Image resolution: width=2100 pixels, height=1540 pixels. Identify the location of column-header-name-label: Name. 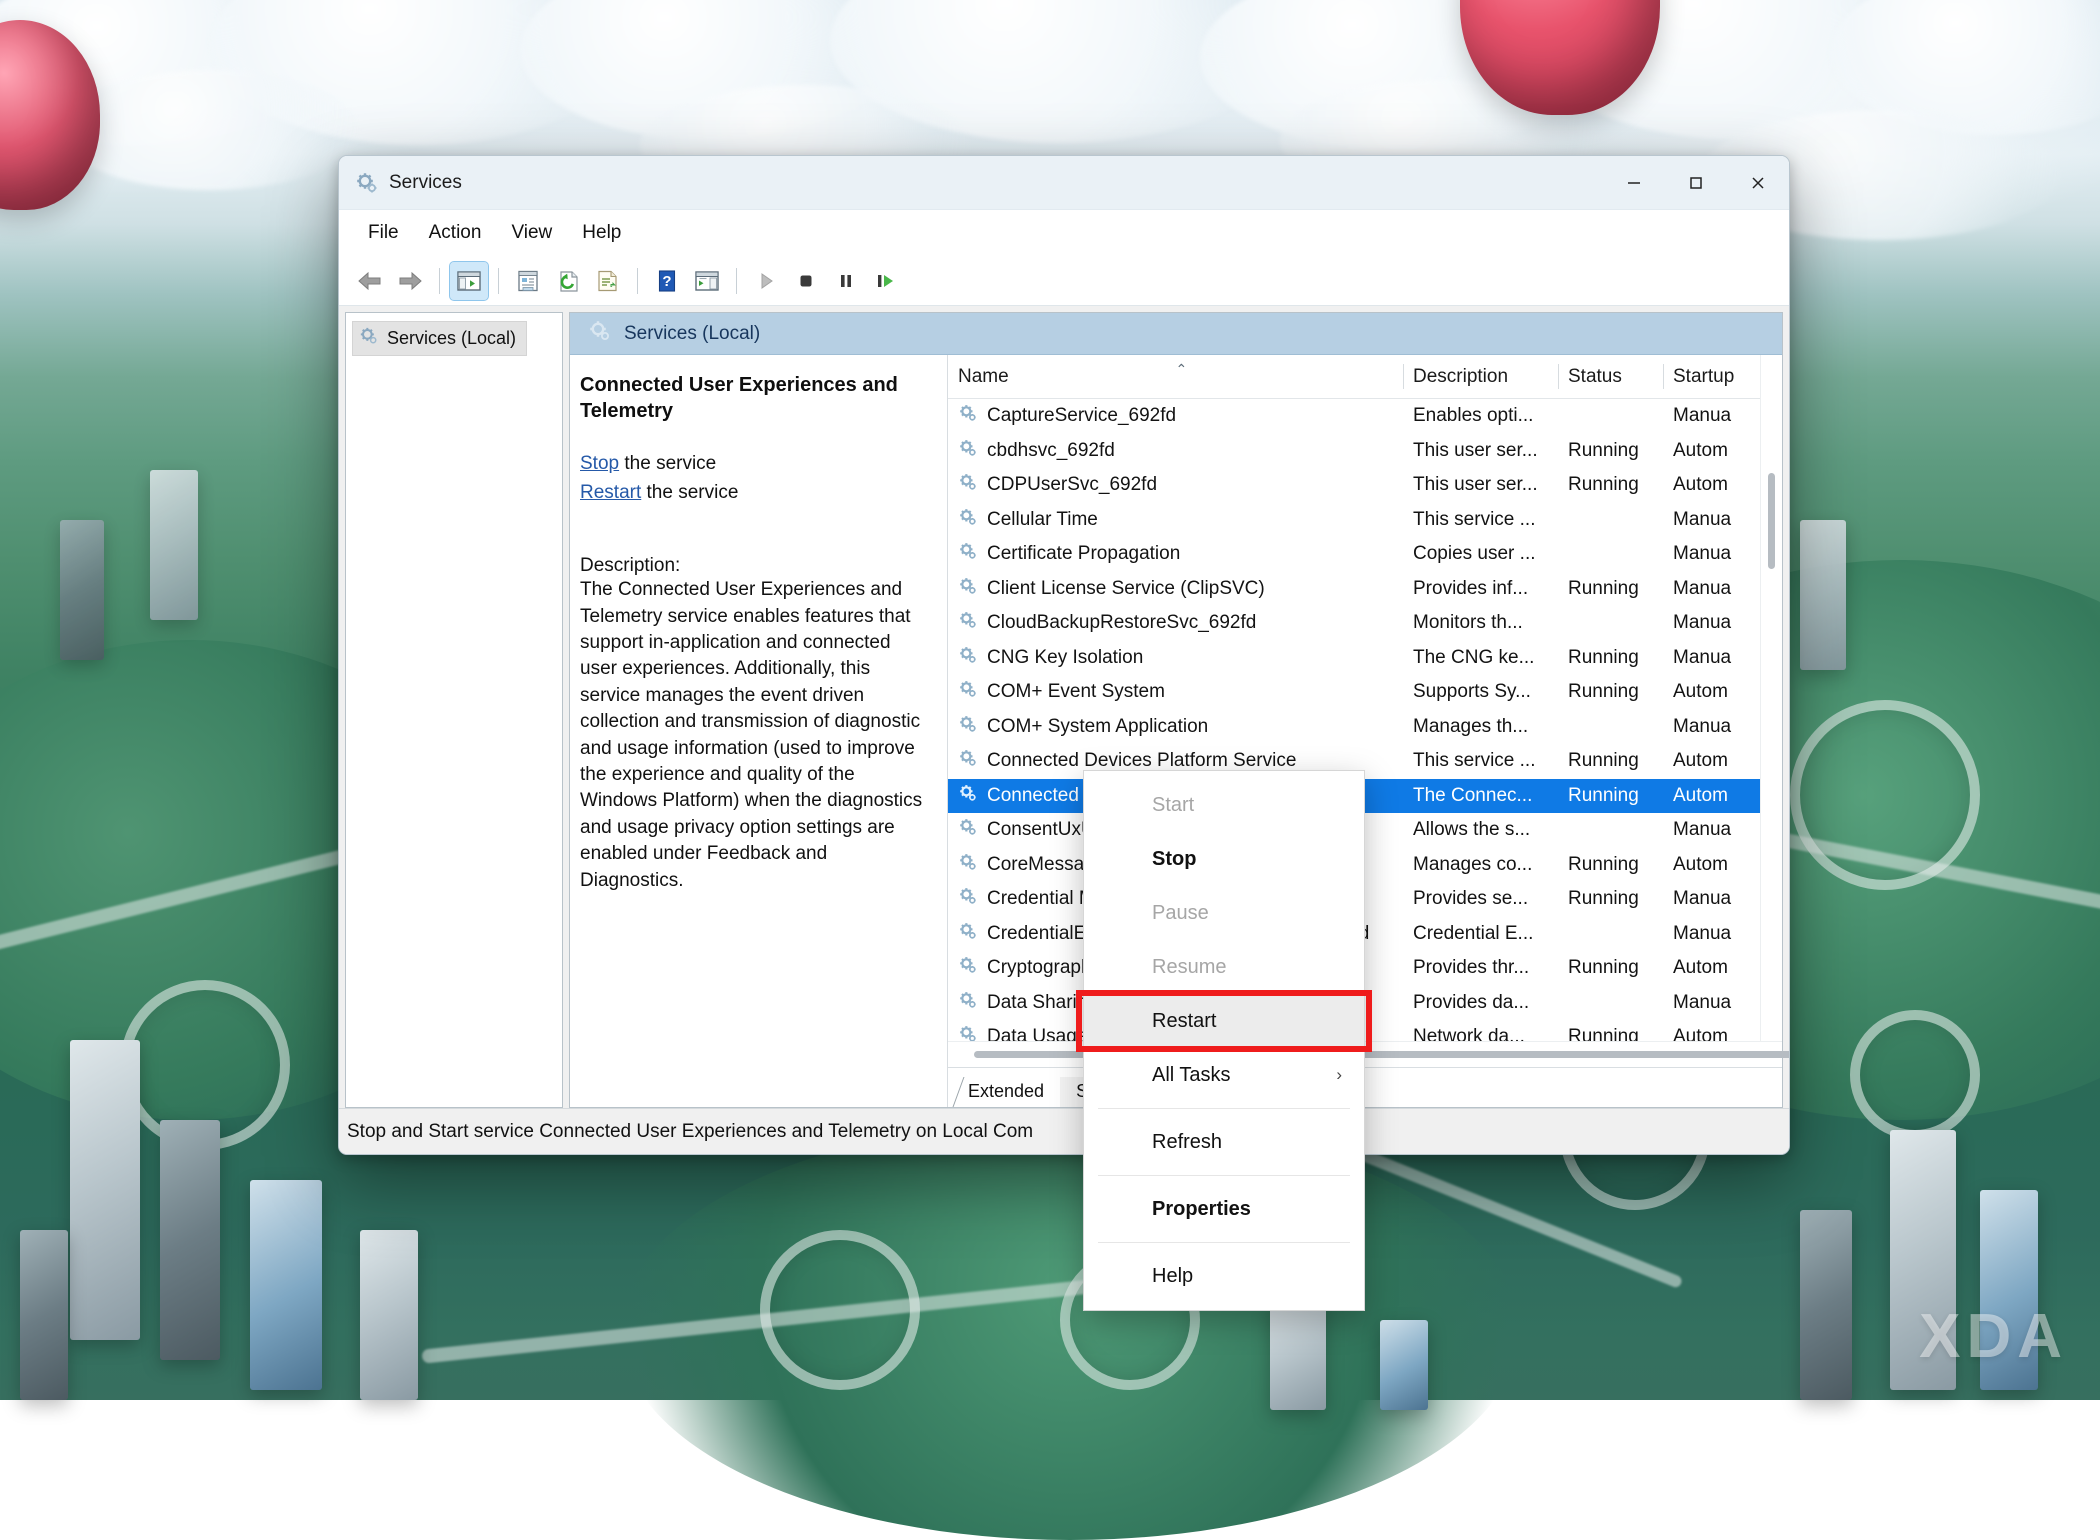
(983, 376).